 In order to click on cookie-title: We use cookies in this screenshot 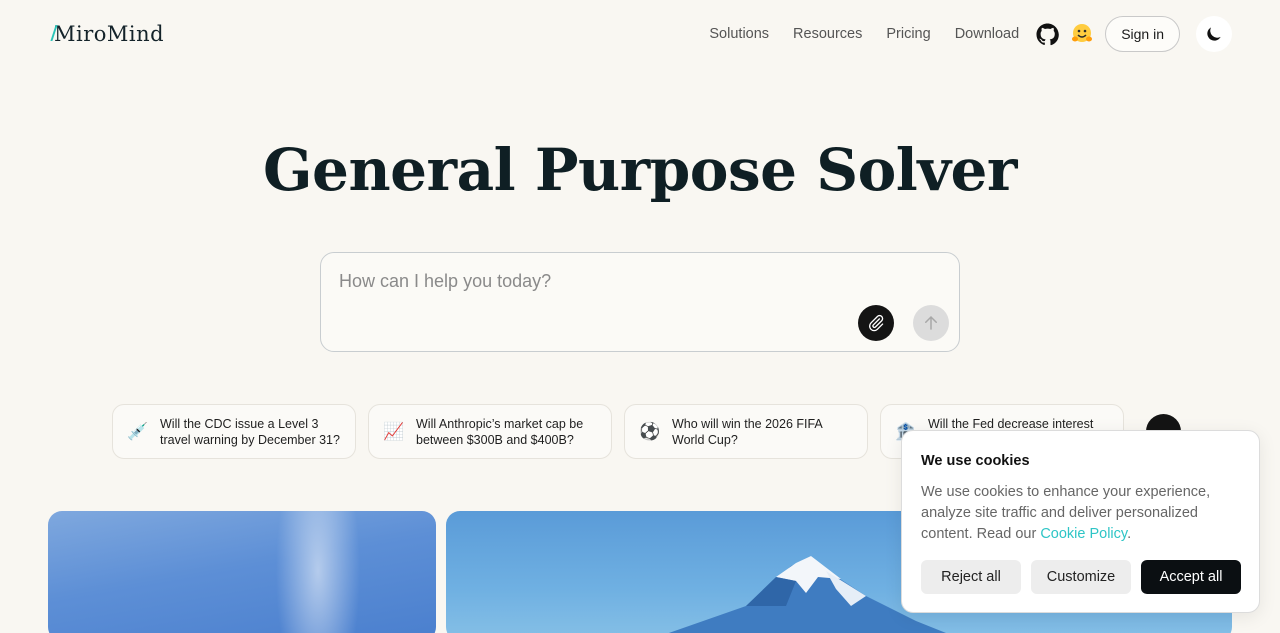, I will do `click(975, 461)`.